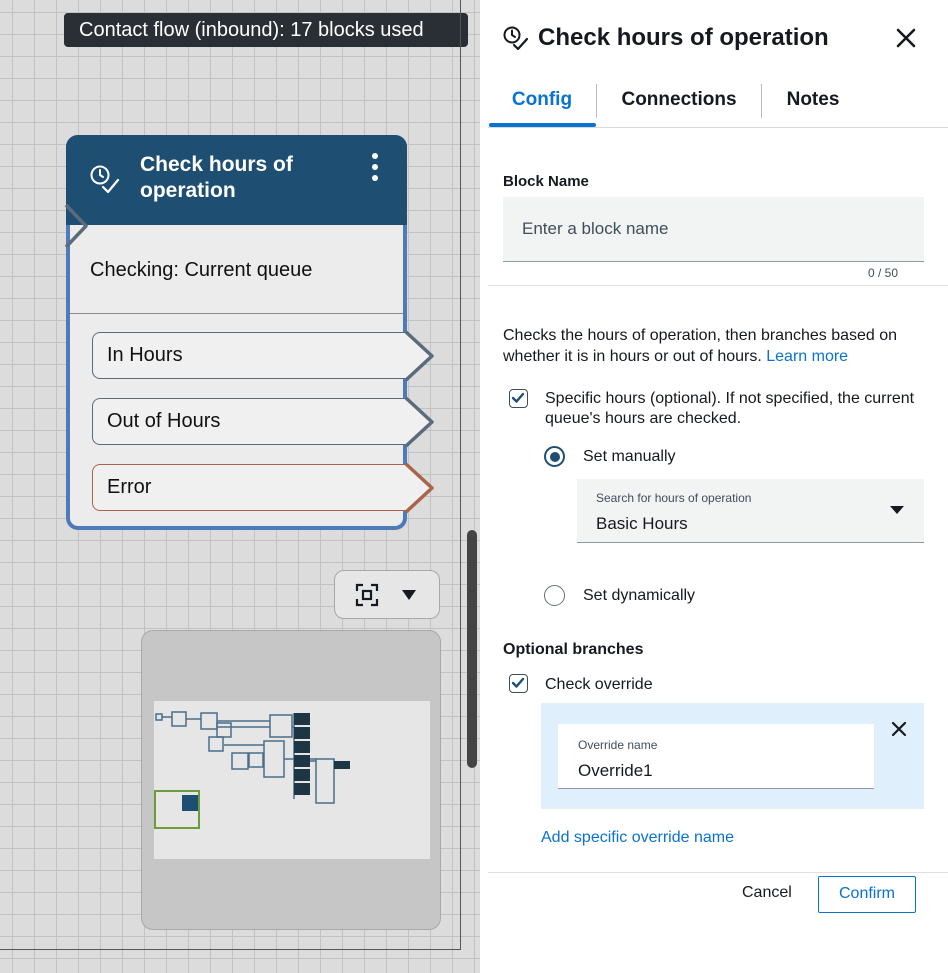 The image size is (948, 973). Describe the element at coordinates (718, 872) in the screenshot. I see `footer-divider` at that location.